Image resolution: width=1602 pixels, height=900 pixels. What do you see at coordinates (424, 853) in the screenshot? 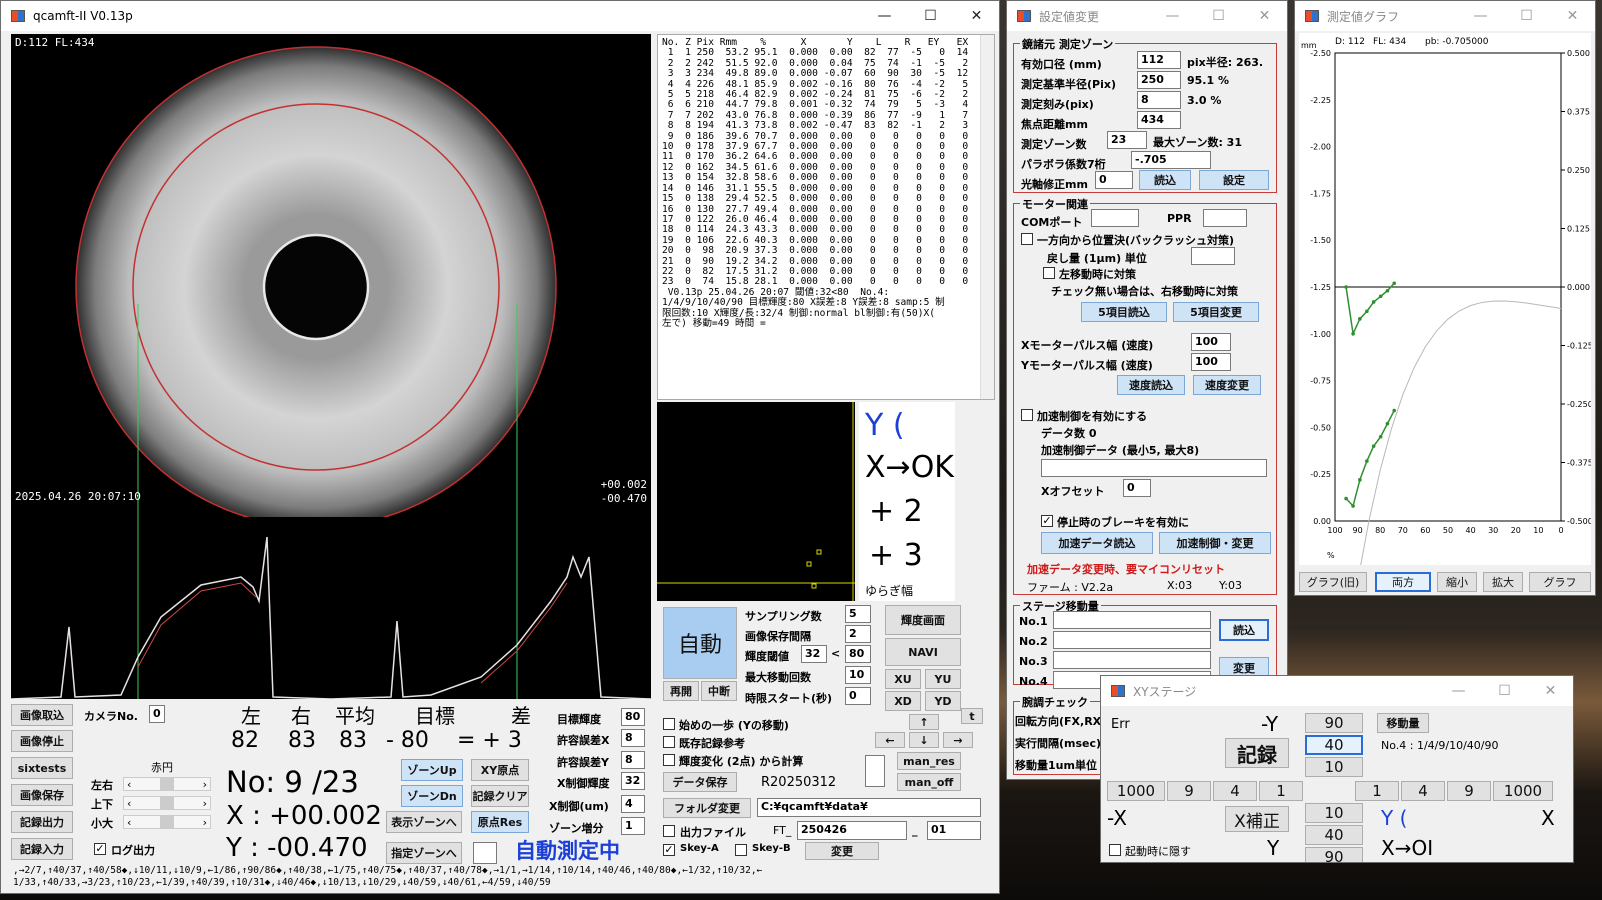
I see `specified-zone-button: 指定ゾーンへ` at bounding box center [424, 853].